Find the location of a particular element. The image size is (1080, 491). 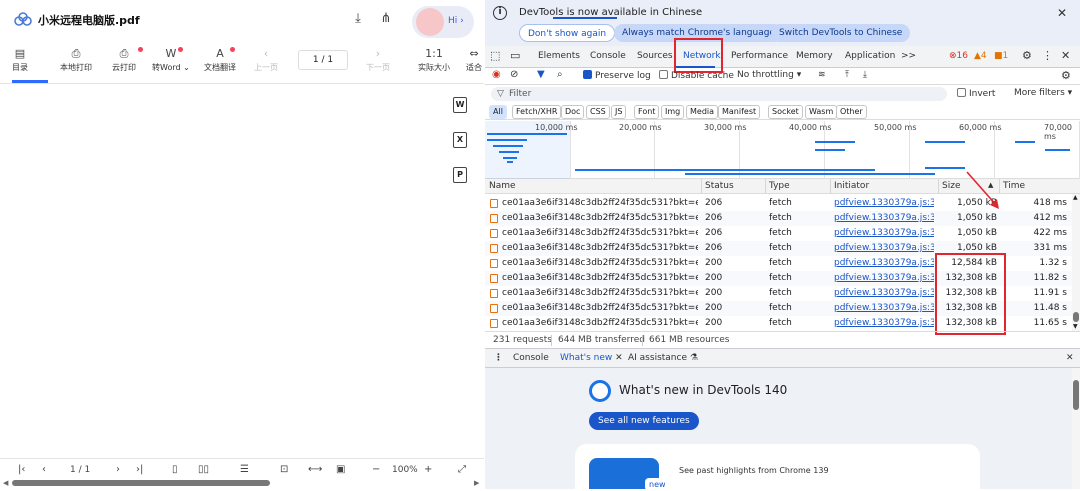

search-icon: ⌕ is located at coordinates (560, 74).